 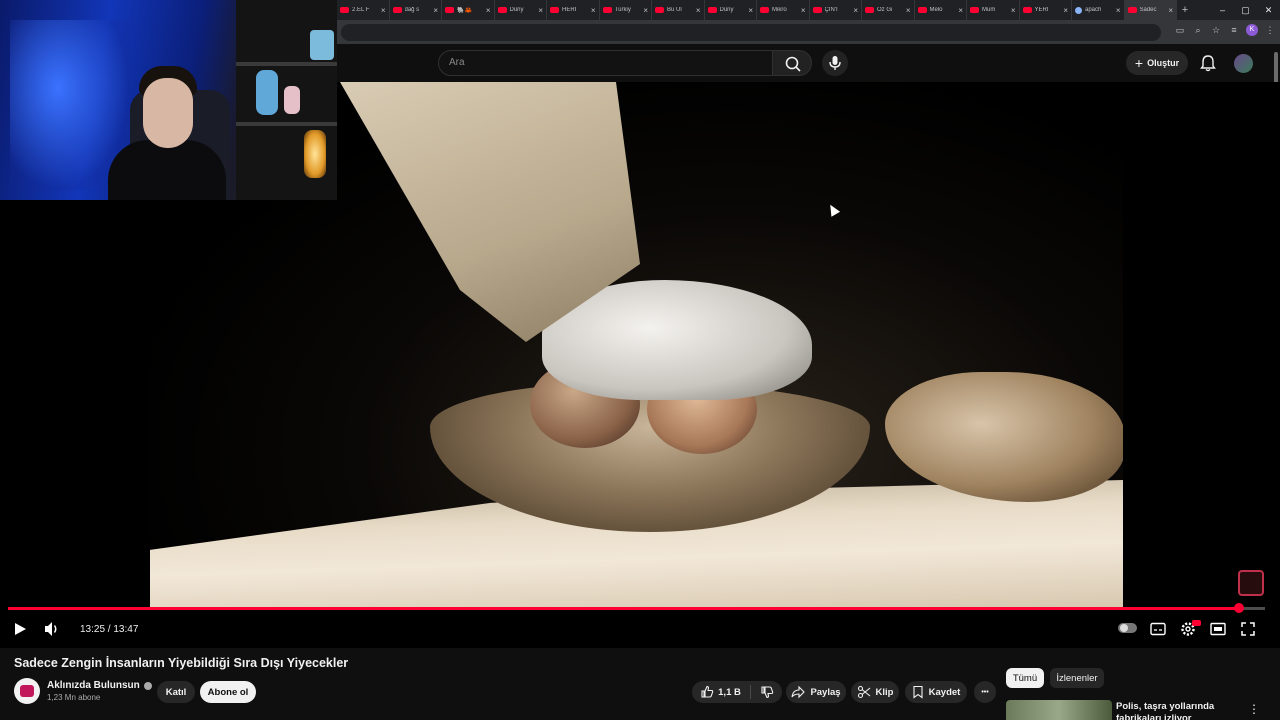 I want to click on notifications-button, so click(x=1208, y=63).